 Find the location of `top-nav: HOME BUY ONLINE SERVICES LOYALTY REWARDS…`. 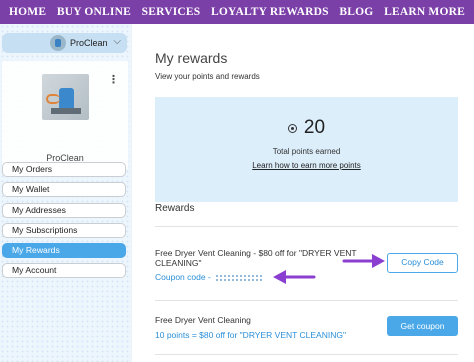

top-nav: HOME BUY ONLINE SERVICES LOYALTY REWARDS… is located at coordinates (237, 12).